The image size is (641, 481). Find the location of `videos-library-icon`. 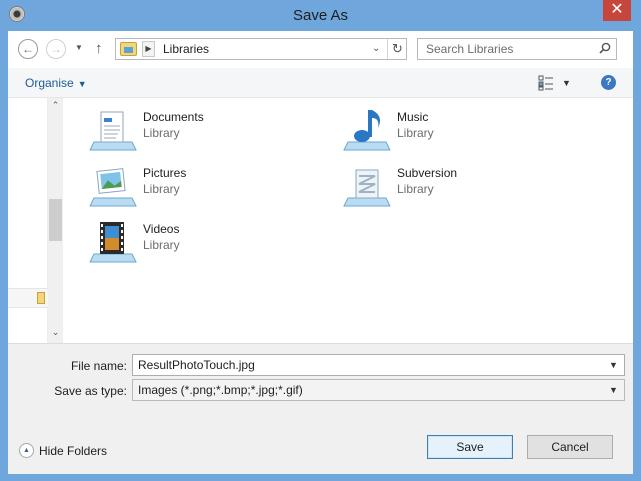

videos-library-icon is located at coordinates (113, 242).